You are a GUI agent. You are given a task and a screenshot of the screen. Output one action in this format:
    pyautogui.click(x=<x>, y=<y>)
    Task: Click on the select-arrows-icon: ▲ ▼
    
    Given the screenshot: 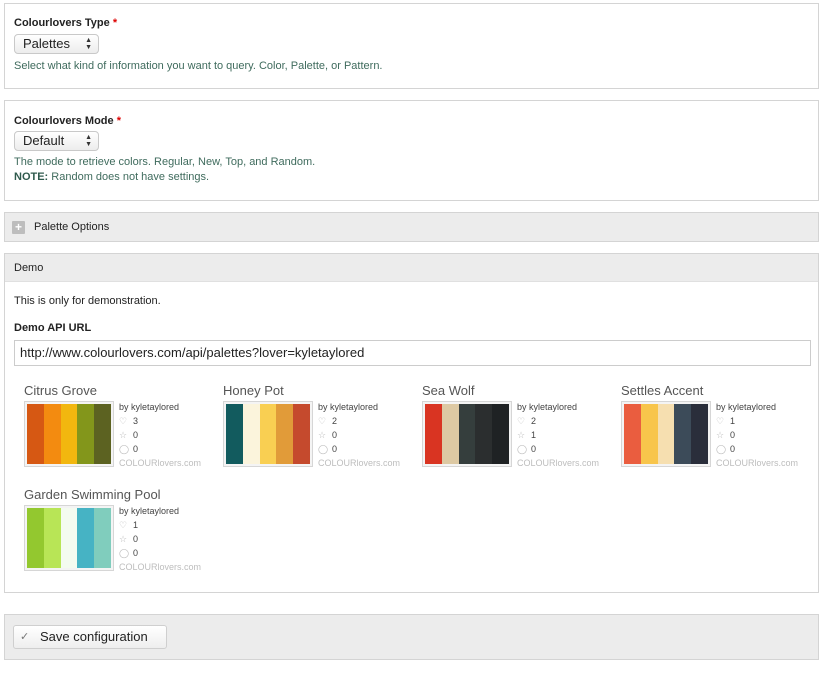 What is the action you would take?
    pyautogui.click(x=88, y=141)
    